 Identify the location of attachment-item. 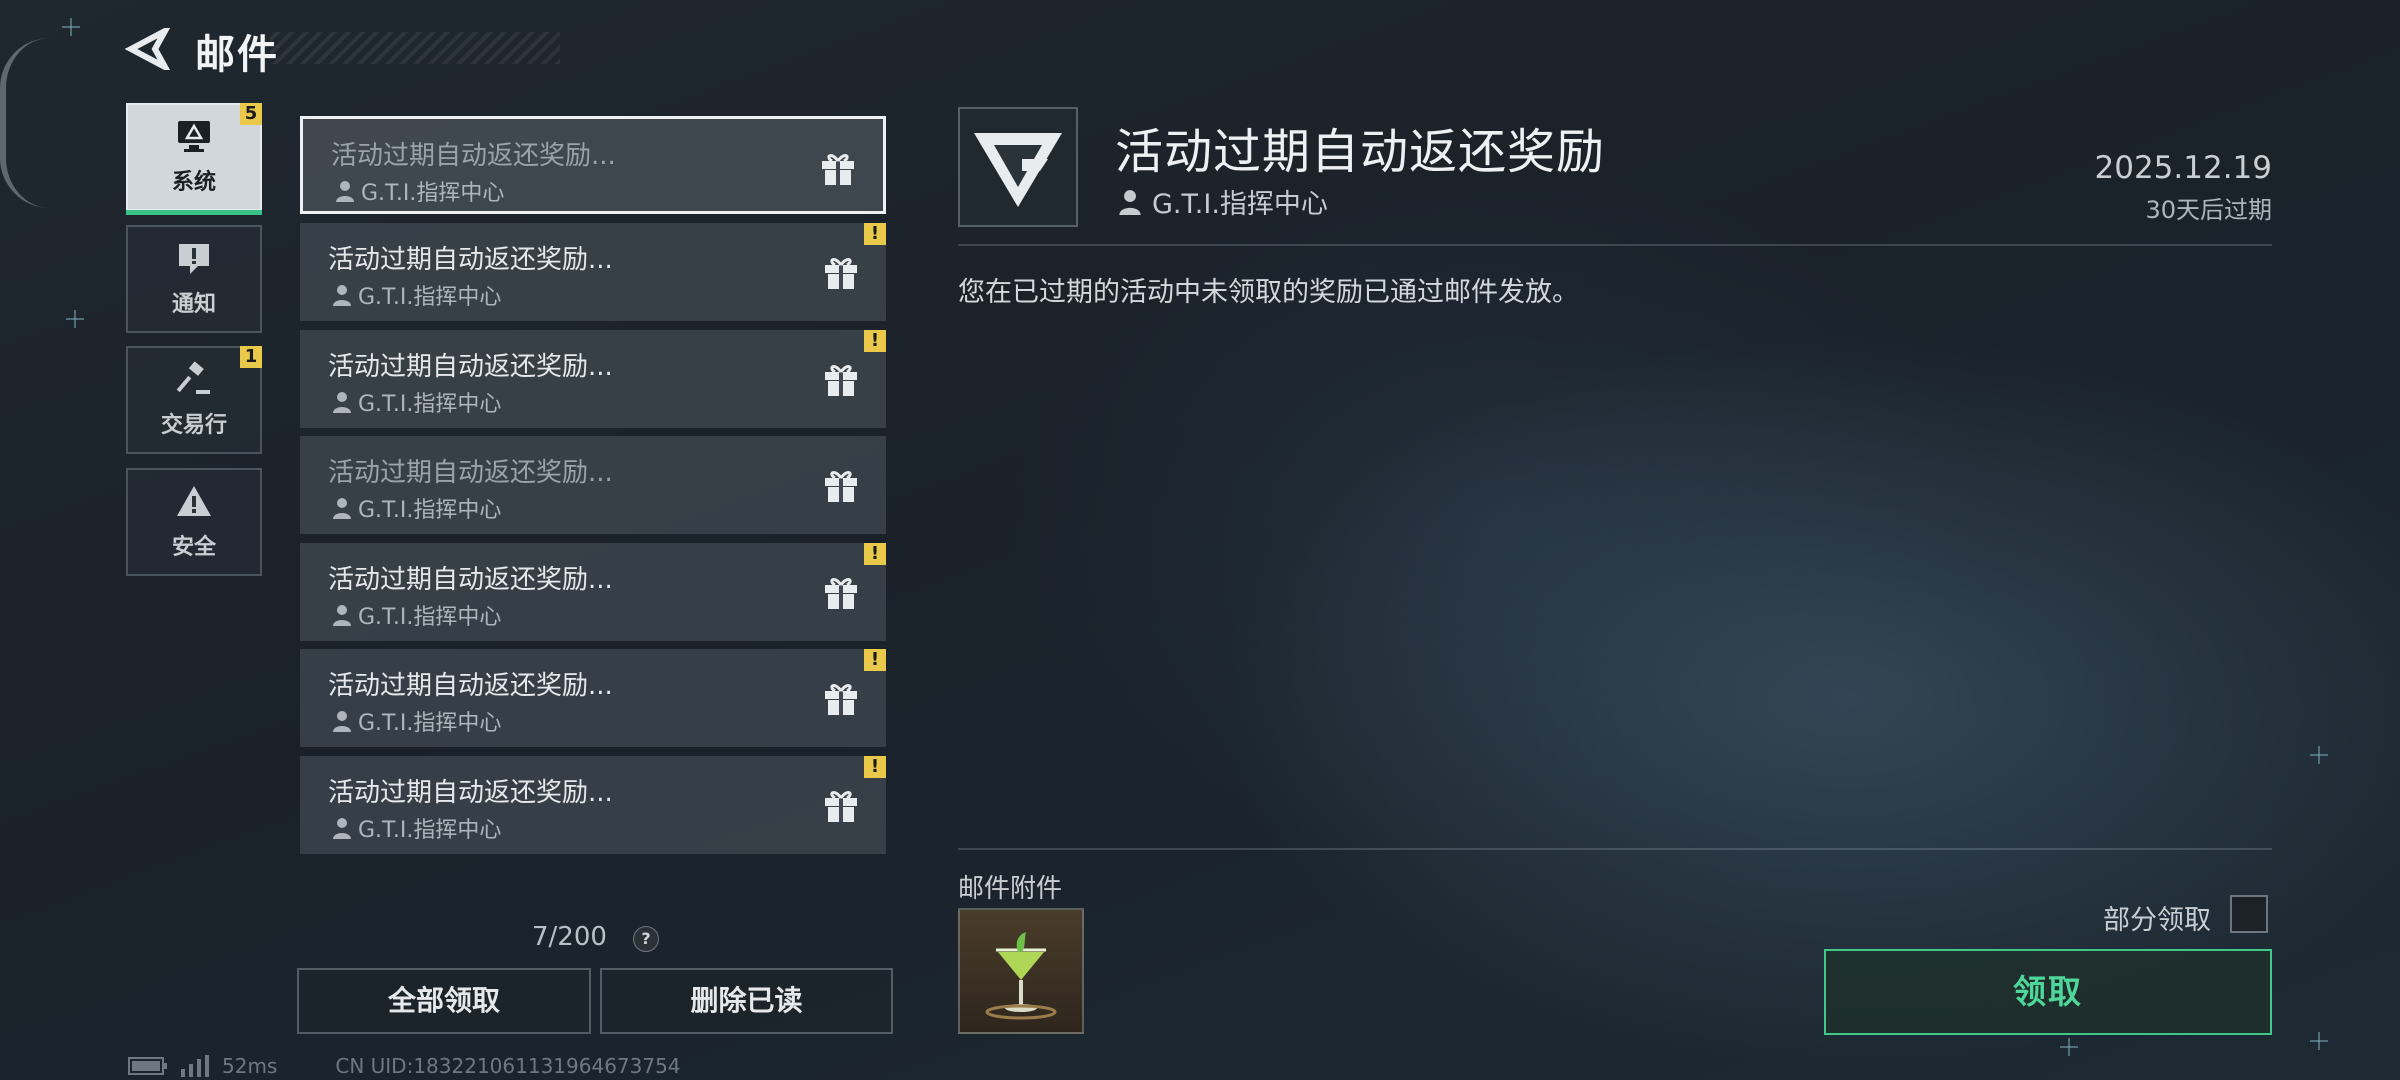
(1021, 971).